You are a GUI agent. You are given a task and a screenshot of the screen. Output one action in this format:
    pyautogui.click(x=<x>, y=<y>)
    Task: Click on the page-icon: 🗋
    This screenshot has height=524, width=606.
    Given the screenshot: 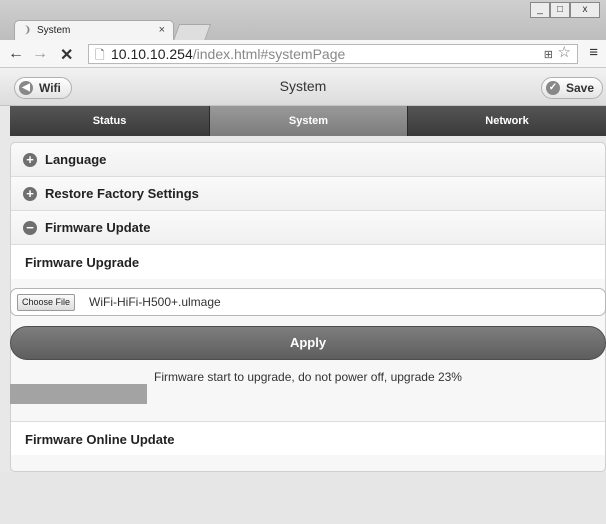 What is the action you would take?
    pyautogui.click(x=100, y=55)
    